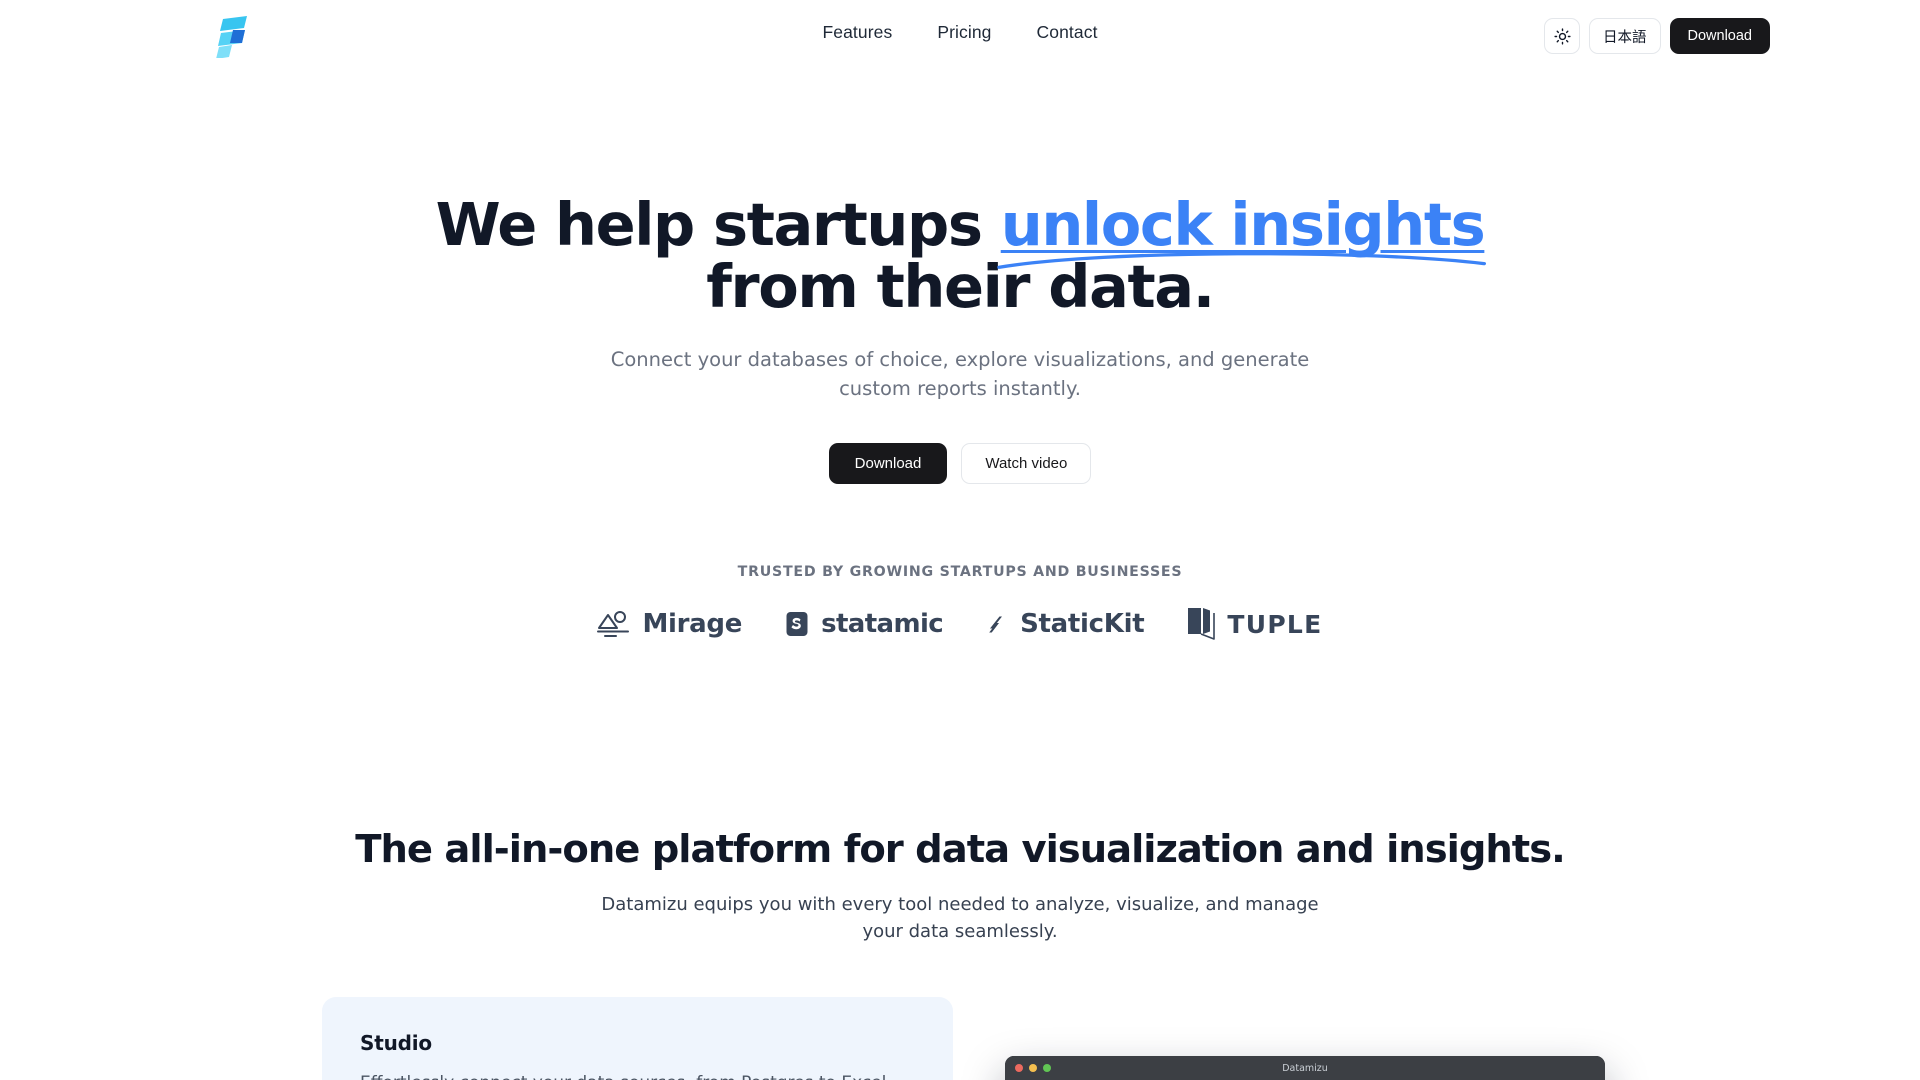  What do you see at coordinates (718, 224) in the screenshot?
I see `hero-headline-lead: We help startups` at bounding box center [718, 224].